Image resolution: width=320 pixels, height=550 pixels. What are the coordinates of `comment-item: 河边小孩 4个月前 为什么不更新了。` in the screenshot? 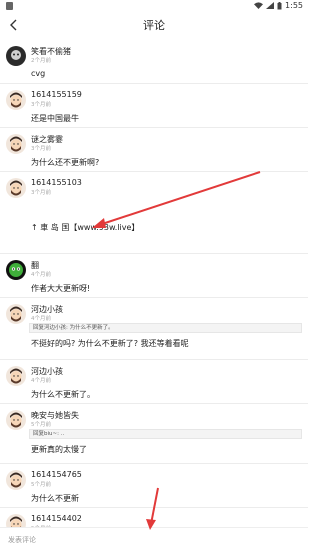 It's located at (154, 382).